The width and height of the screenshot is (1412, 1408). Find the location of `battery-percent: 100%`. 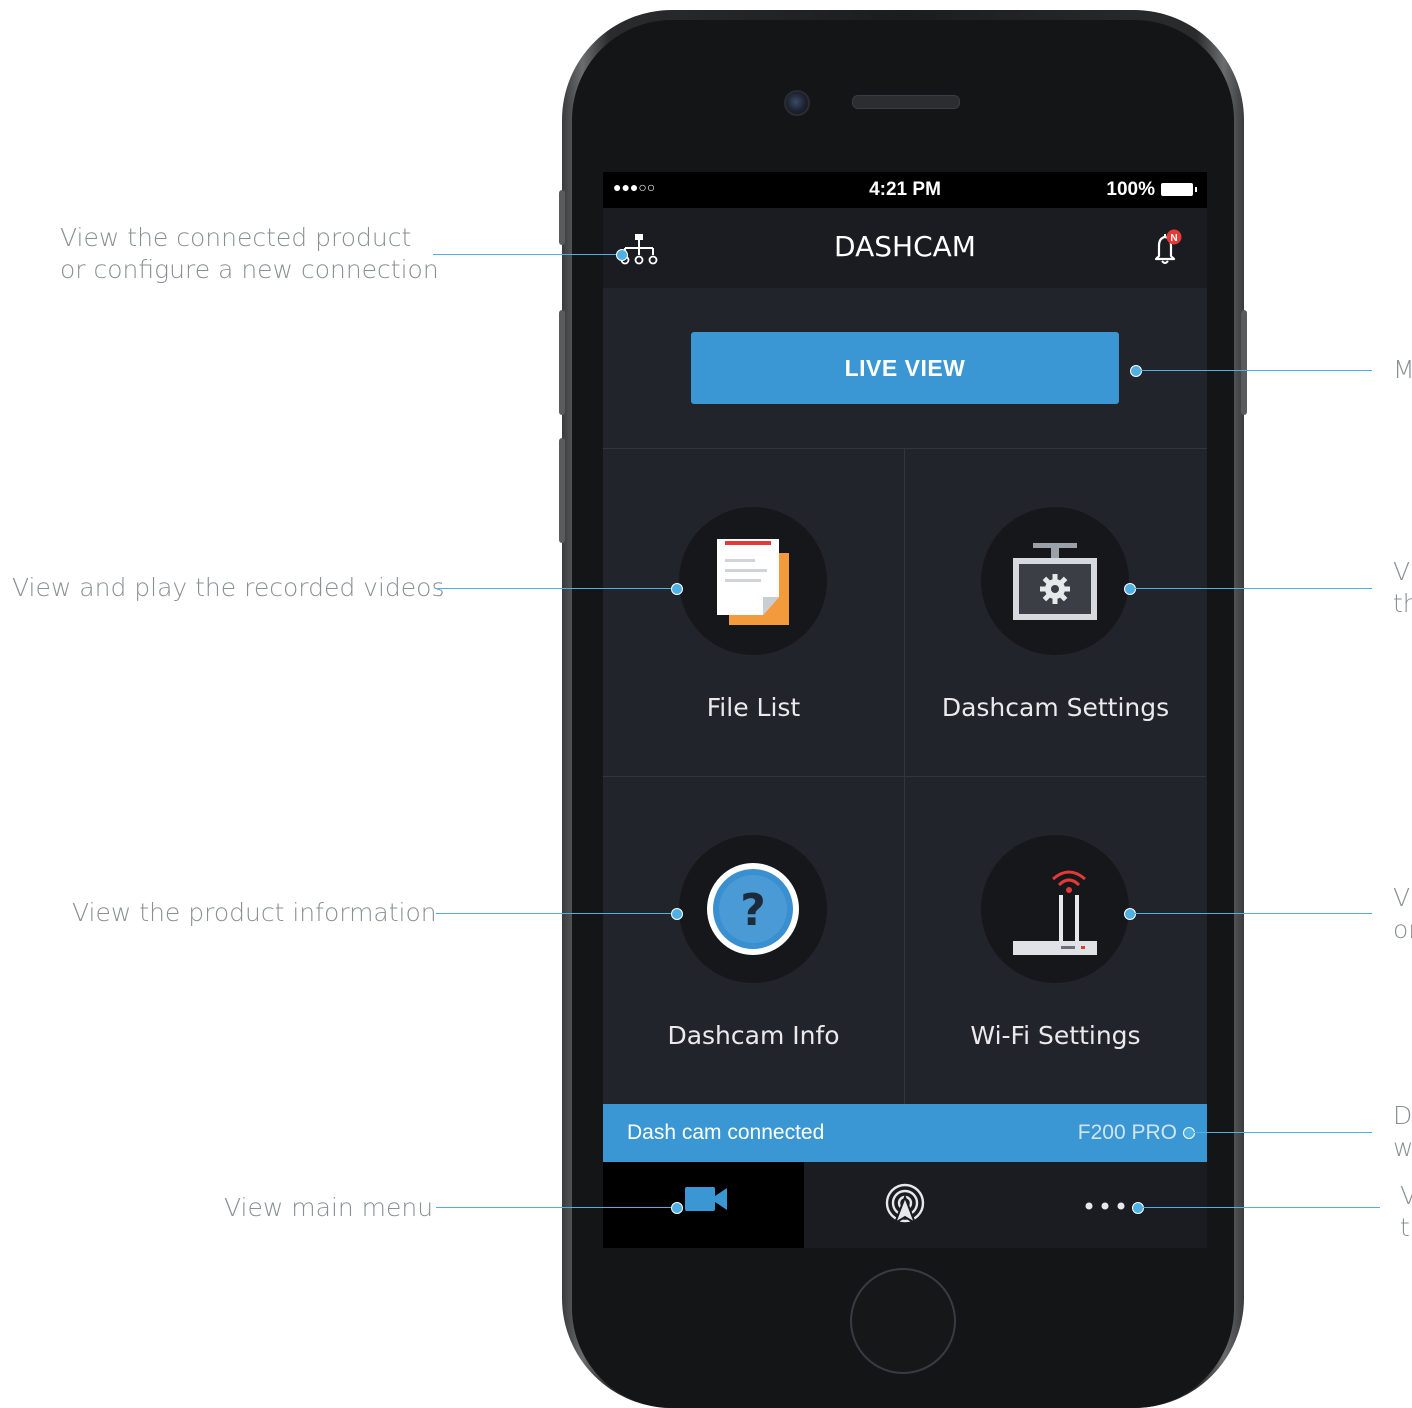

battery-percent: 100% is located at coordinates (1130, 189).